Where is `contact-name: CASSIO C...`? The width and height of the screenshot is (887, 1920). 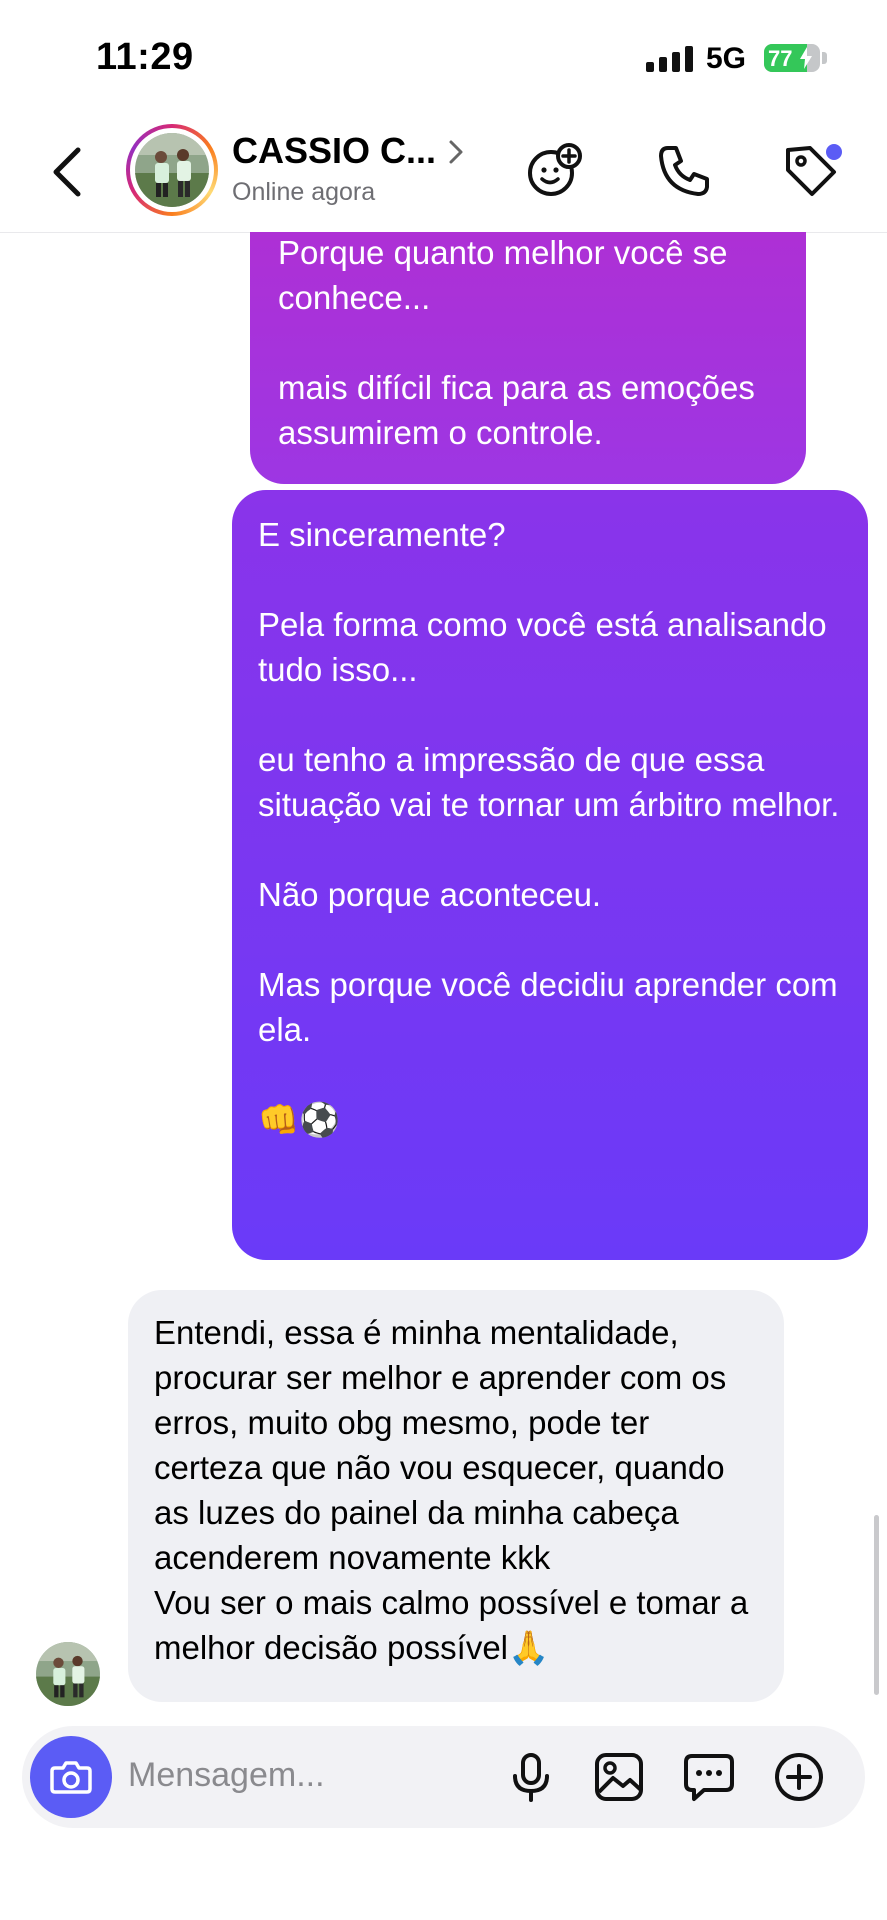
contact-name: CASSIO C... is located at coordinates (334, 151).